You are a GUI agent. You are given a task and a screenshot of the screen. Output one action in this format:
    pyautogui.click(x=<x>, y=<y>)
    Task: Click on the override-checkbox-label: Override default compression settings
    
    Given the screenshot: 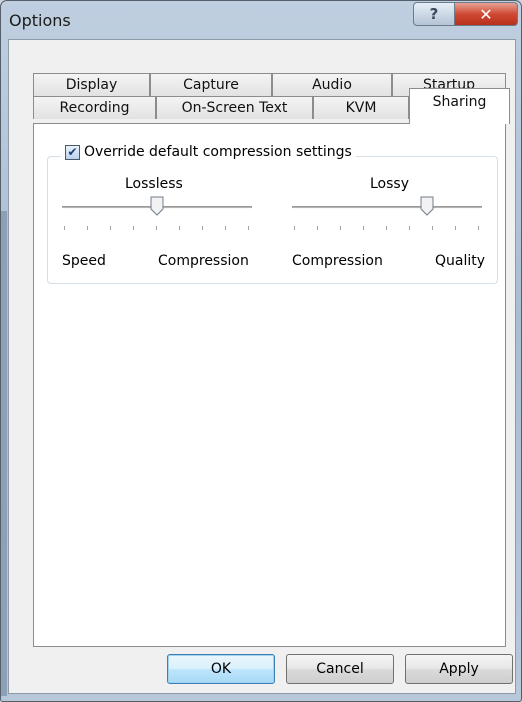 What is the action you would take?
    pyautogui.click(x=218, y=152)
    